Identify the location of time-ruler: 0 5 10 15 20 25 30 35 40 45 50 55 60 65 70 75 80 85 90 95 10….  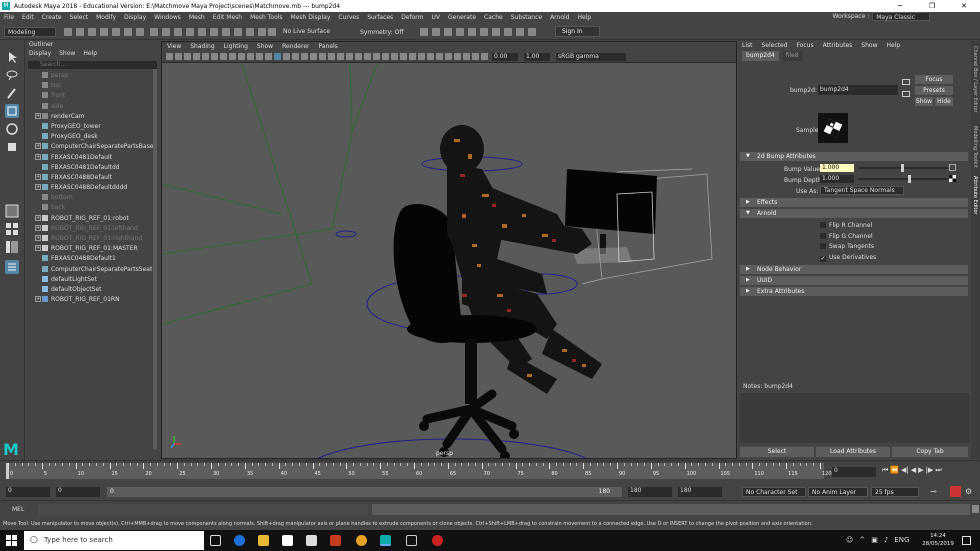
(419, 471).